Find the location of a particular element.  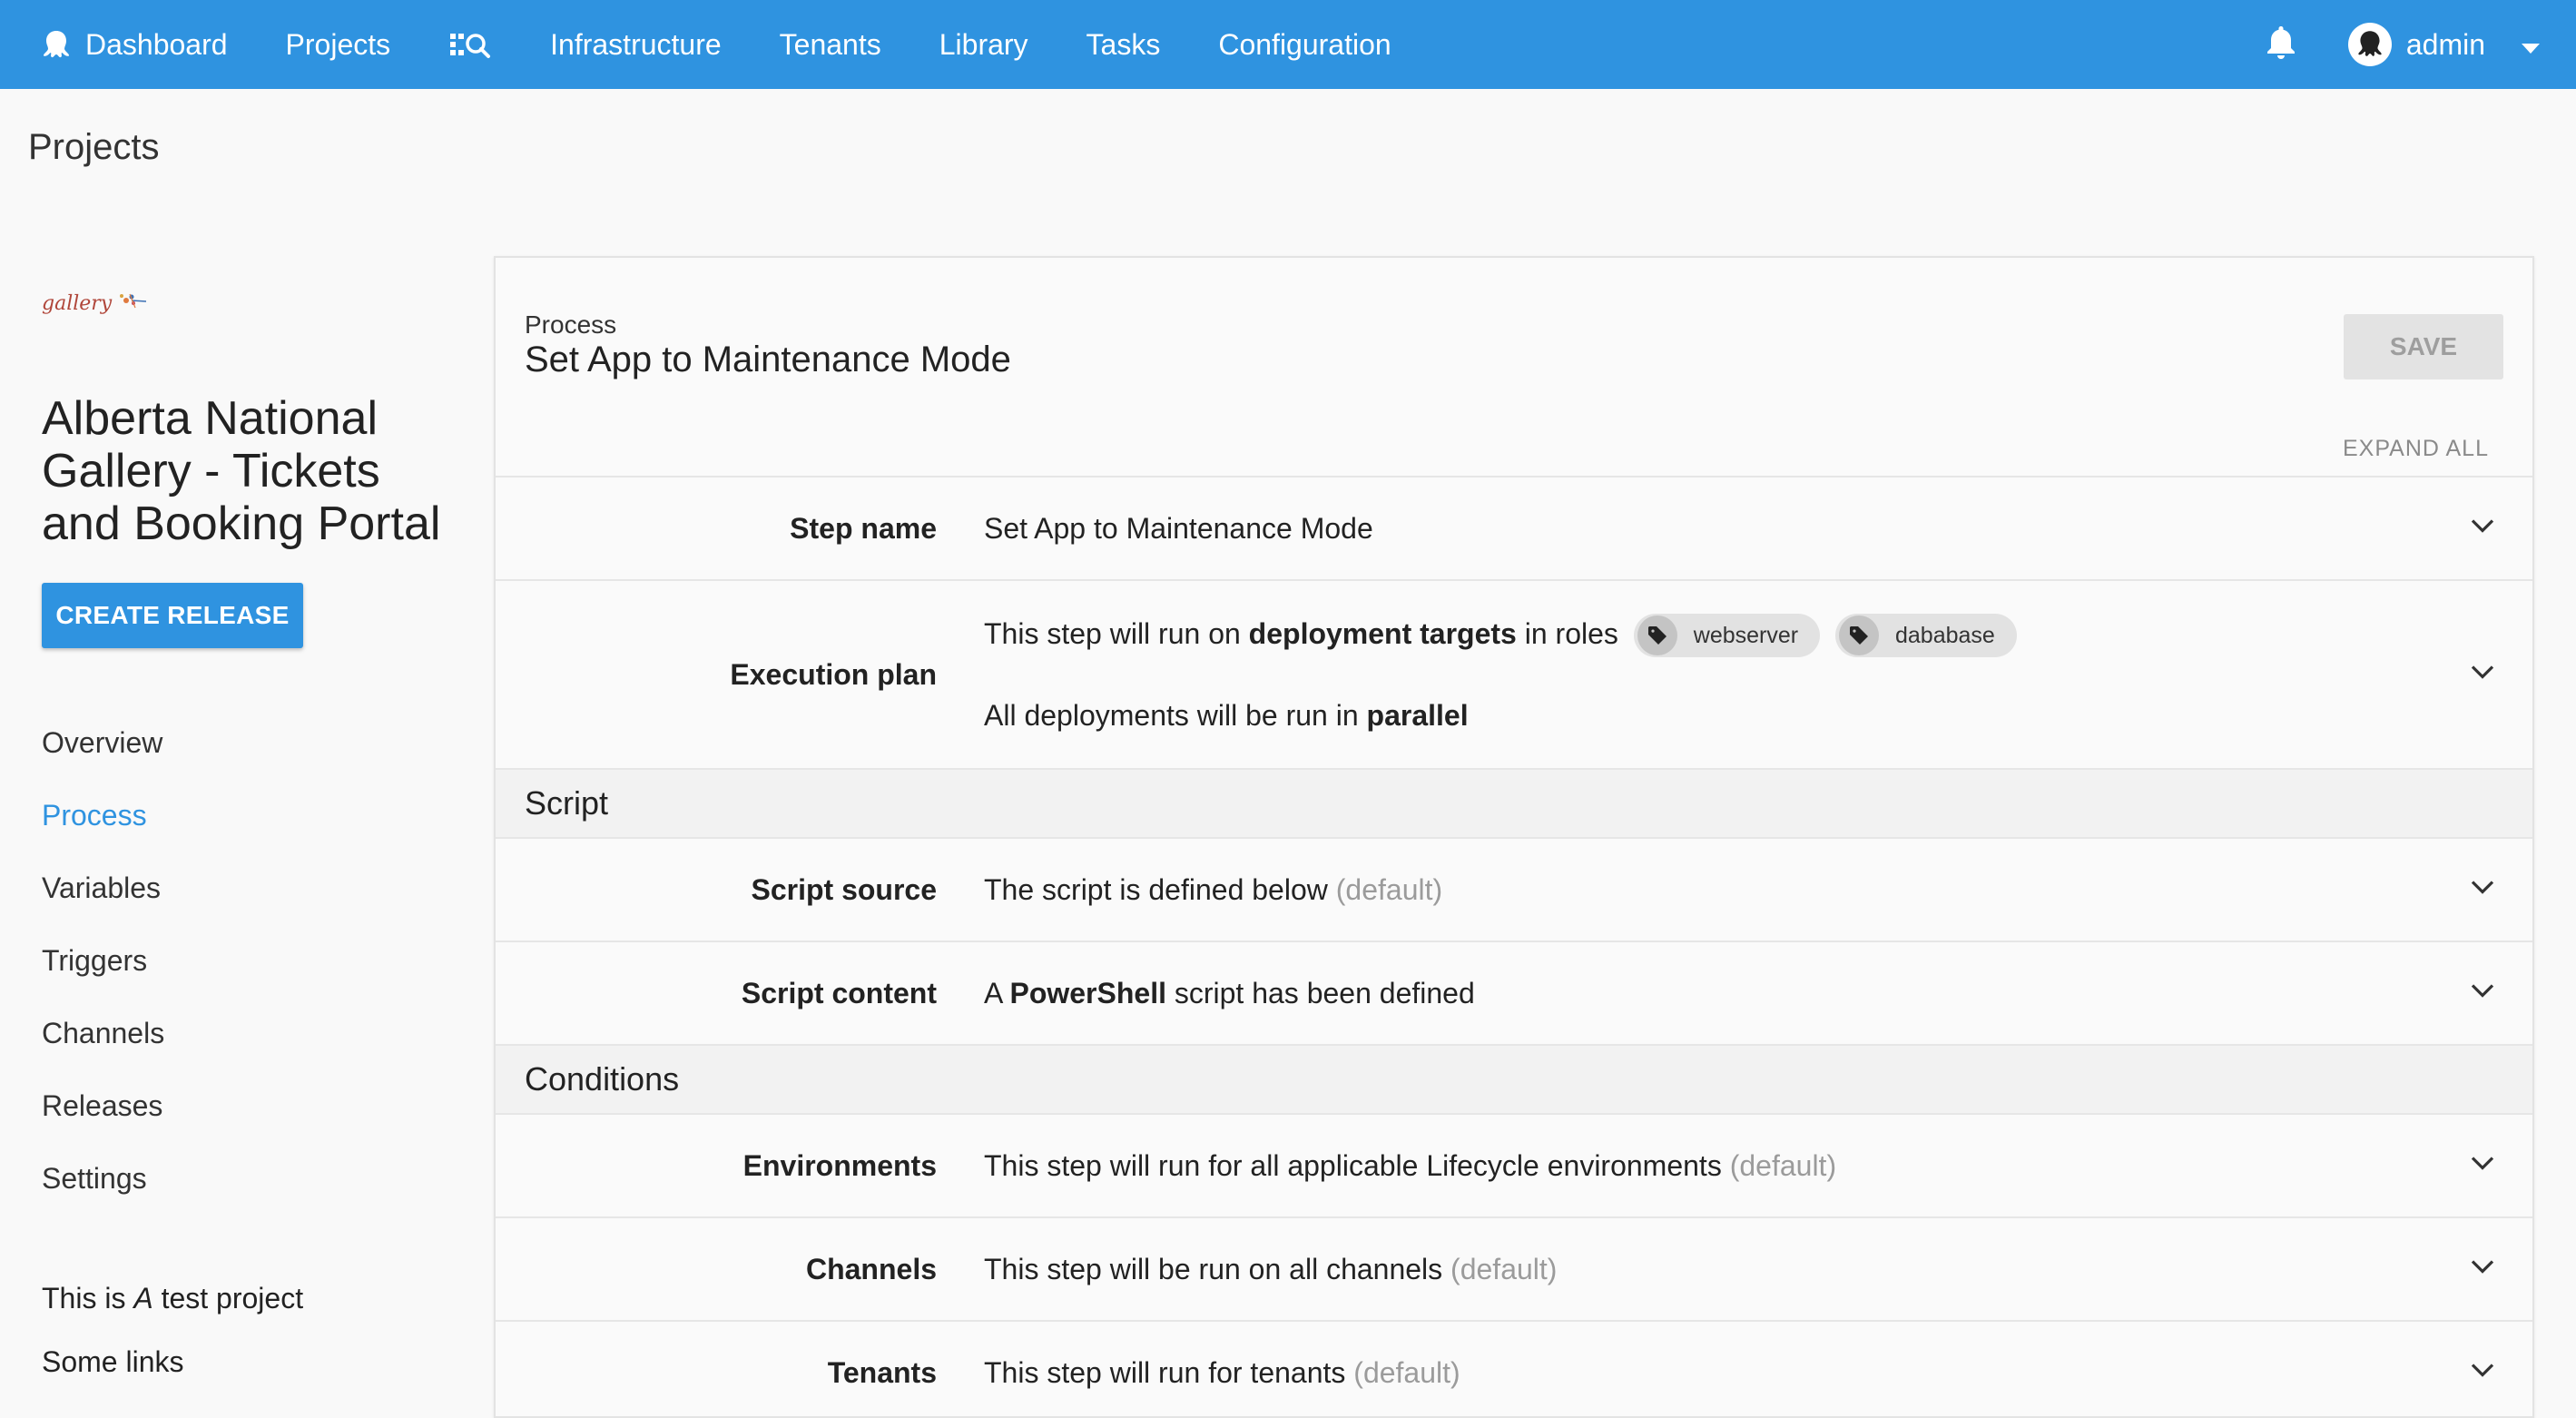

sidebar-item-releases: Releases is located at coordinates (103, 1116).